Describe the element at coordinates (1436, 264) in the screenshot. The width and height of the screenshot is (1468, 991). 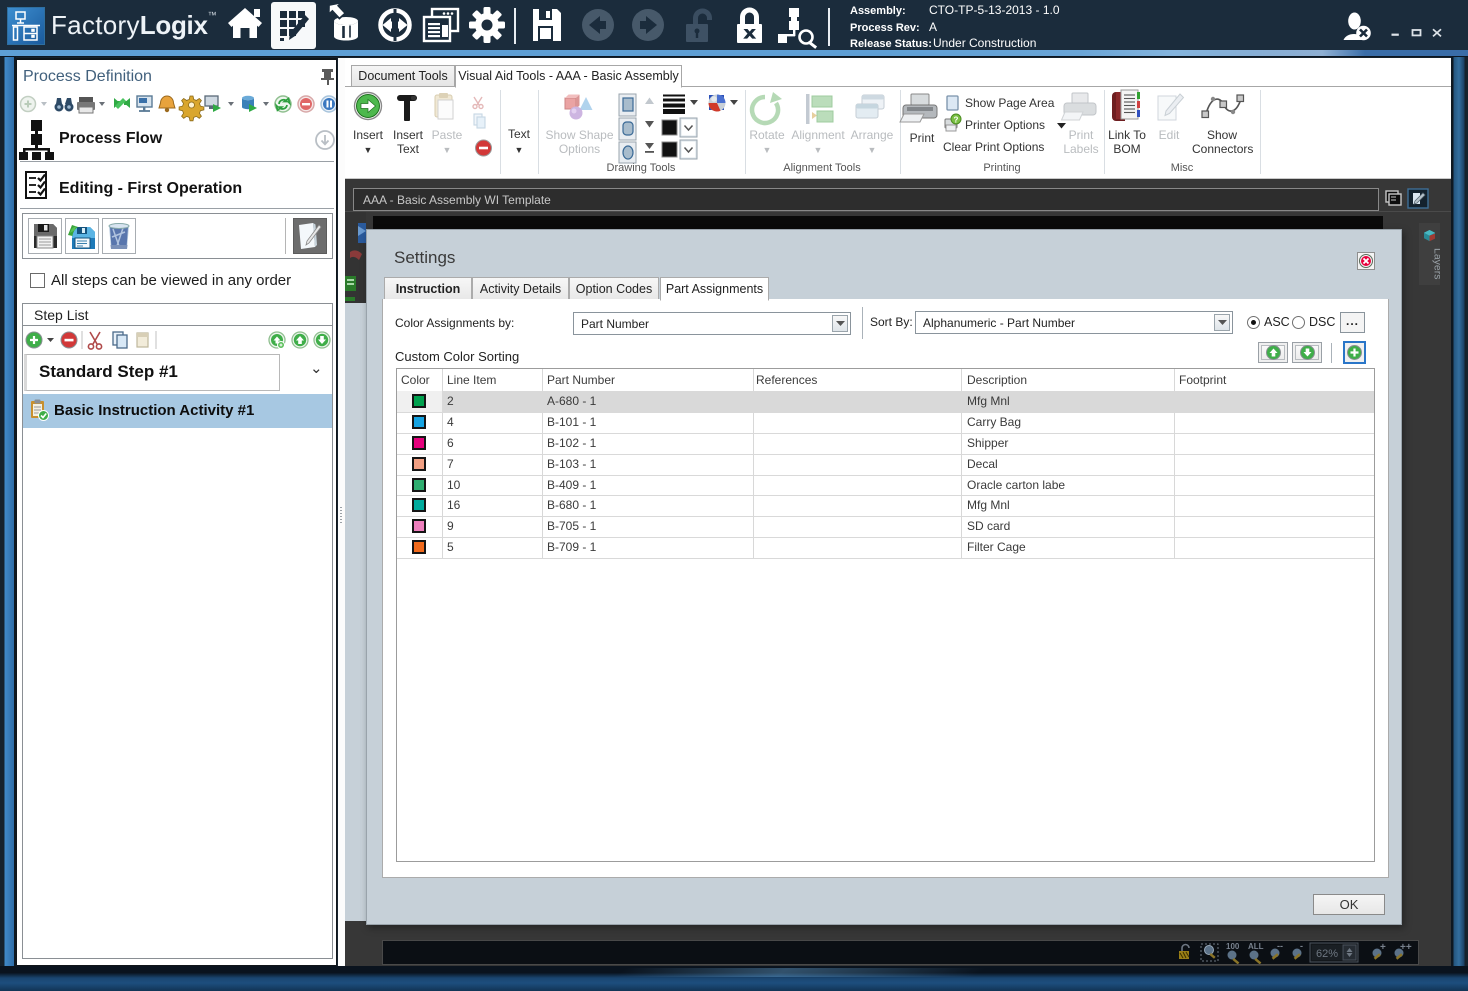
I see `svg-text: Layers` at that location.